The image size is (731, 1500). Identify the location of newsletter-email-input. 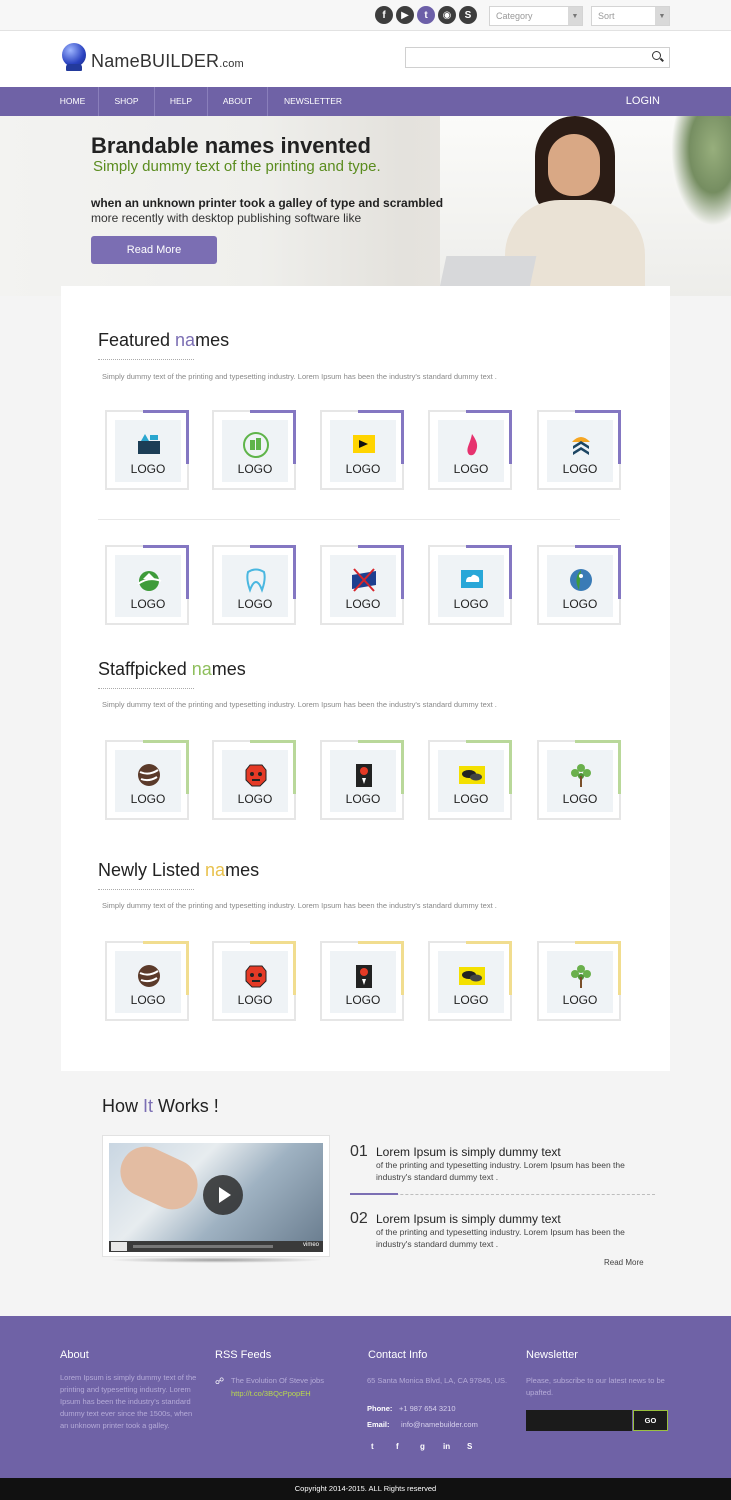
(579, 1420).